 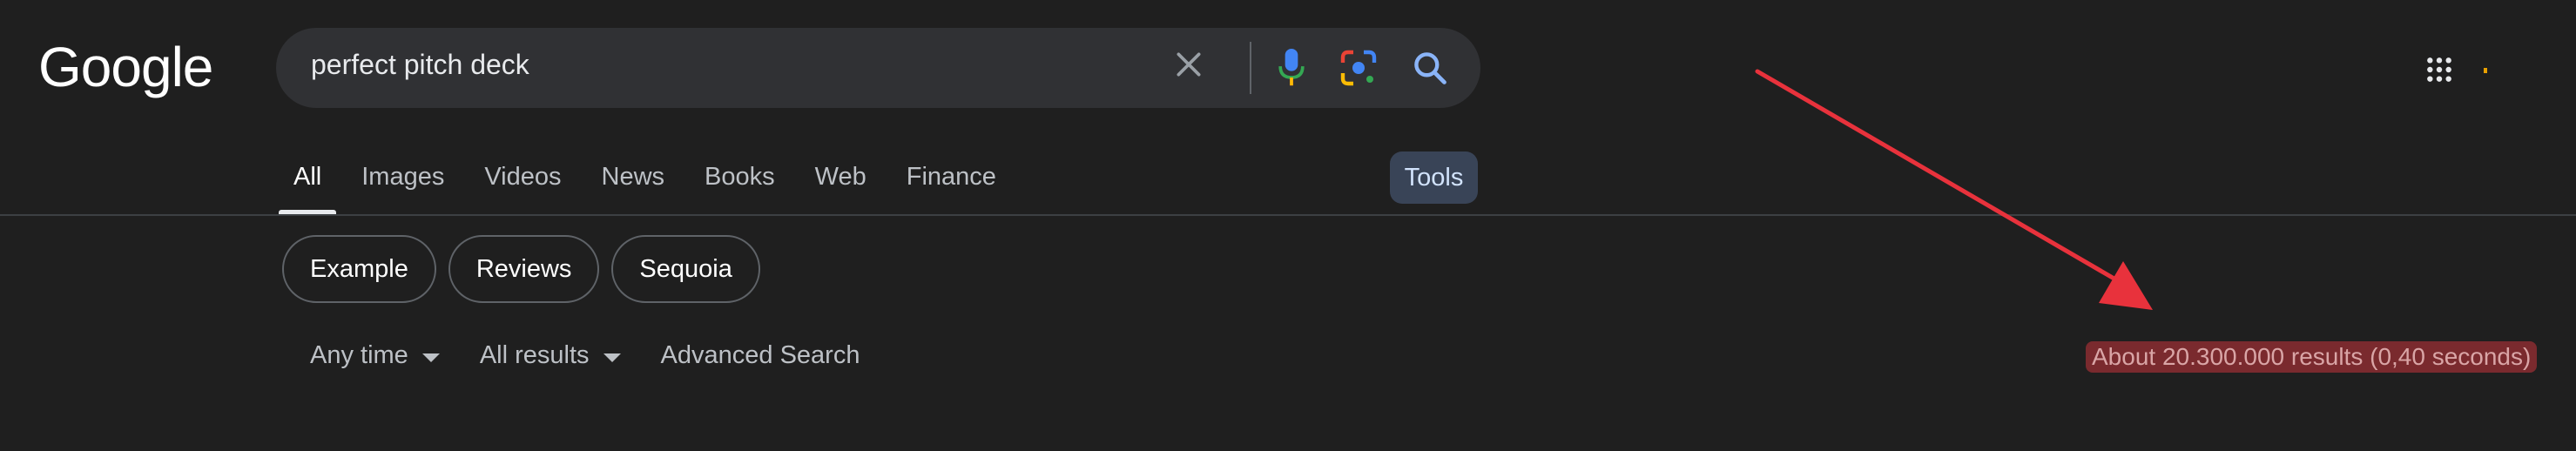 What do you see at coordinates (1434, 177) in the screenshot?
I see `tools-button: Tools` at bounding box center [1434, 177].